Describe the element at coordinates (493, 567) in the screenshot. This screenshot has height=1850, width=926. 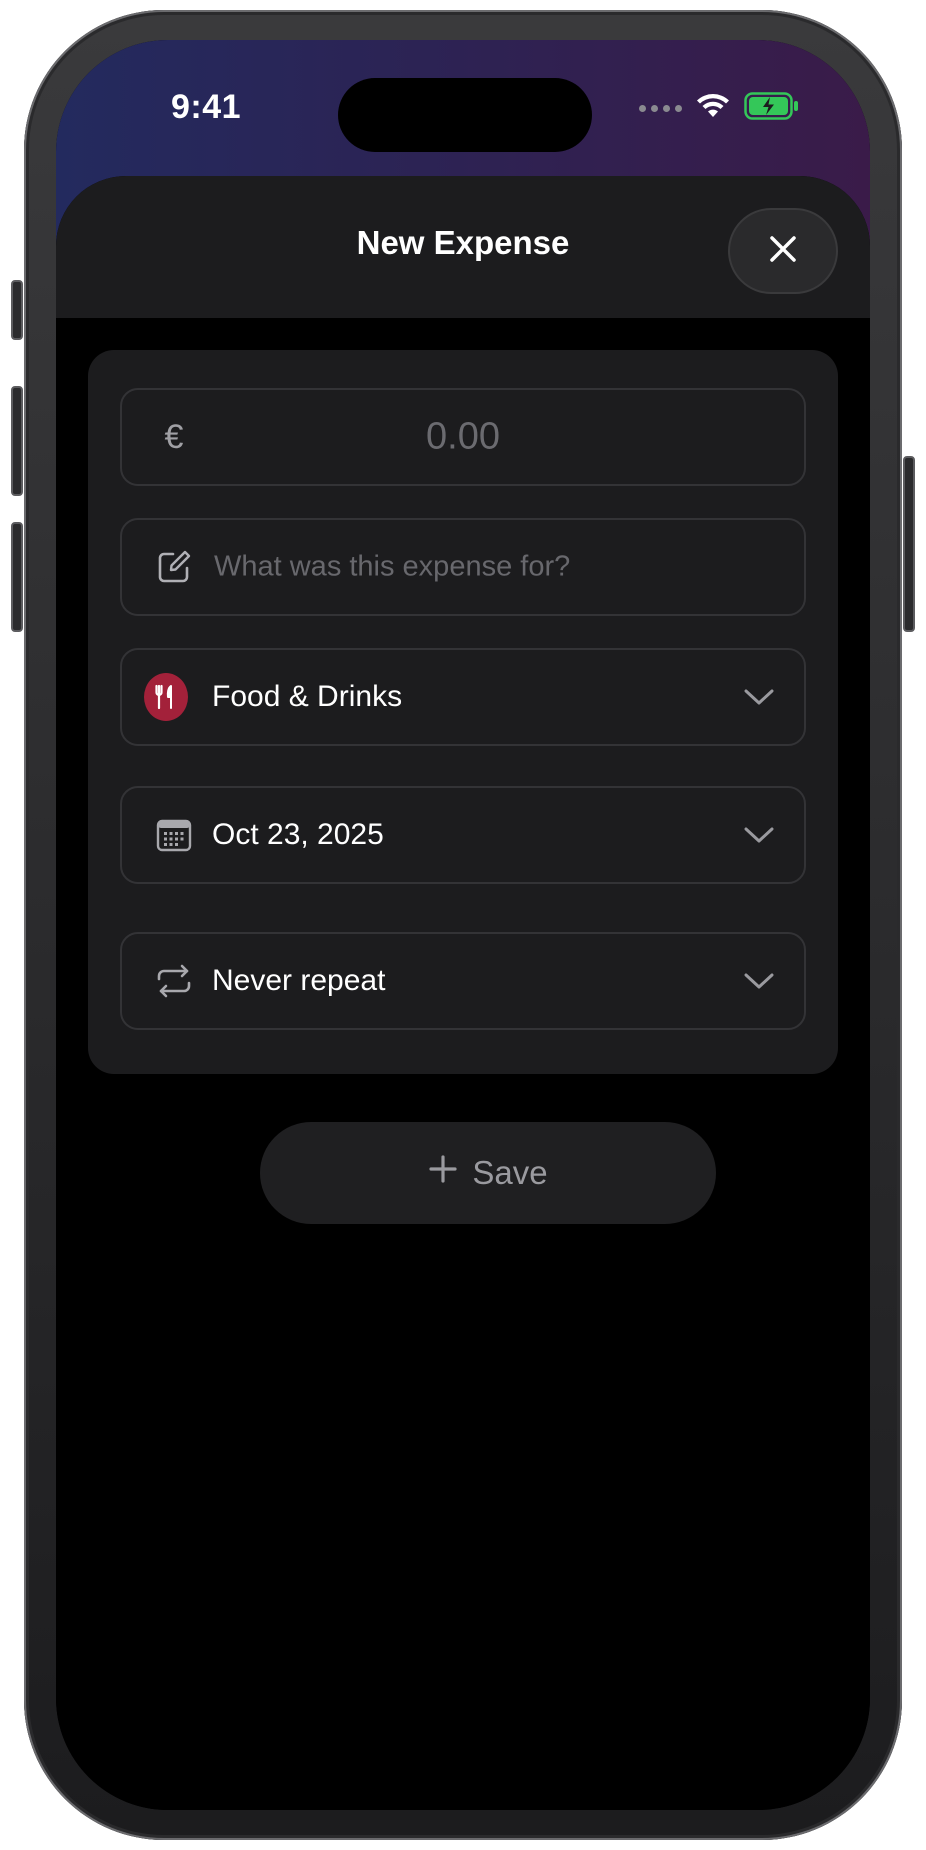
I see `description-input` at that location.